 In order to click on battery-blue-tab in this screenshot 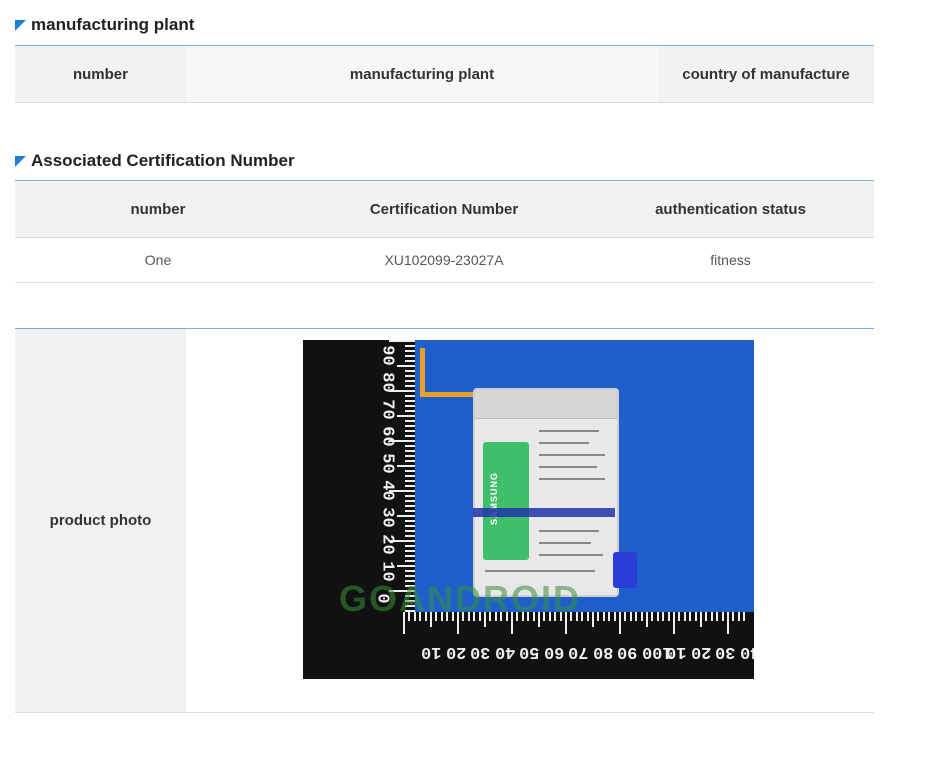, I will do `click(625, 570)`.